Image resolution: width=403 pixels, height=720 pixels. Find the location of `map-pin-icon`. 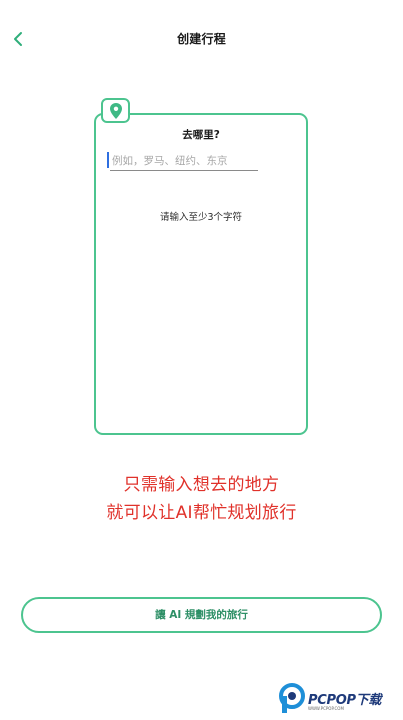

map-pin-icon is located at coordinates (116, 111).